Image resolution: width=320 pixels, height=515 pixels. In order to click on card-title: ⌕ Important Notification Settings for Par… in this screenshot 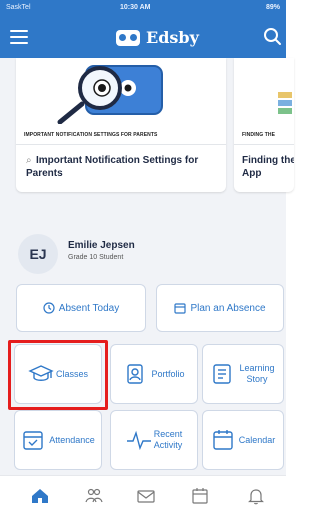, I will do `click(112, 167)`.